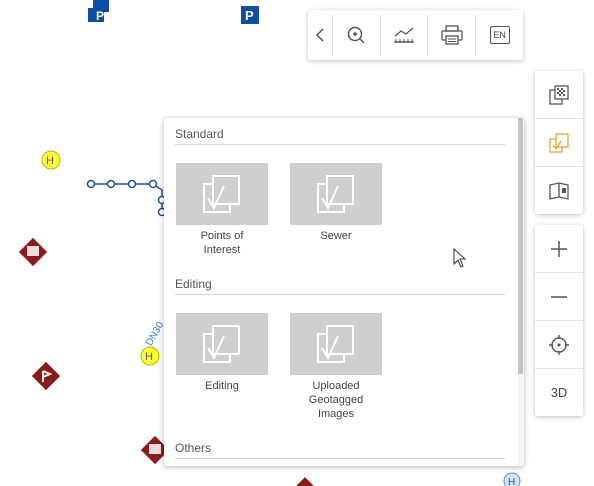 This screenshot has height=486, width=594. I want to click on zoom-to-button, so click(355, 35).